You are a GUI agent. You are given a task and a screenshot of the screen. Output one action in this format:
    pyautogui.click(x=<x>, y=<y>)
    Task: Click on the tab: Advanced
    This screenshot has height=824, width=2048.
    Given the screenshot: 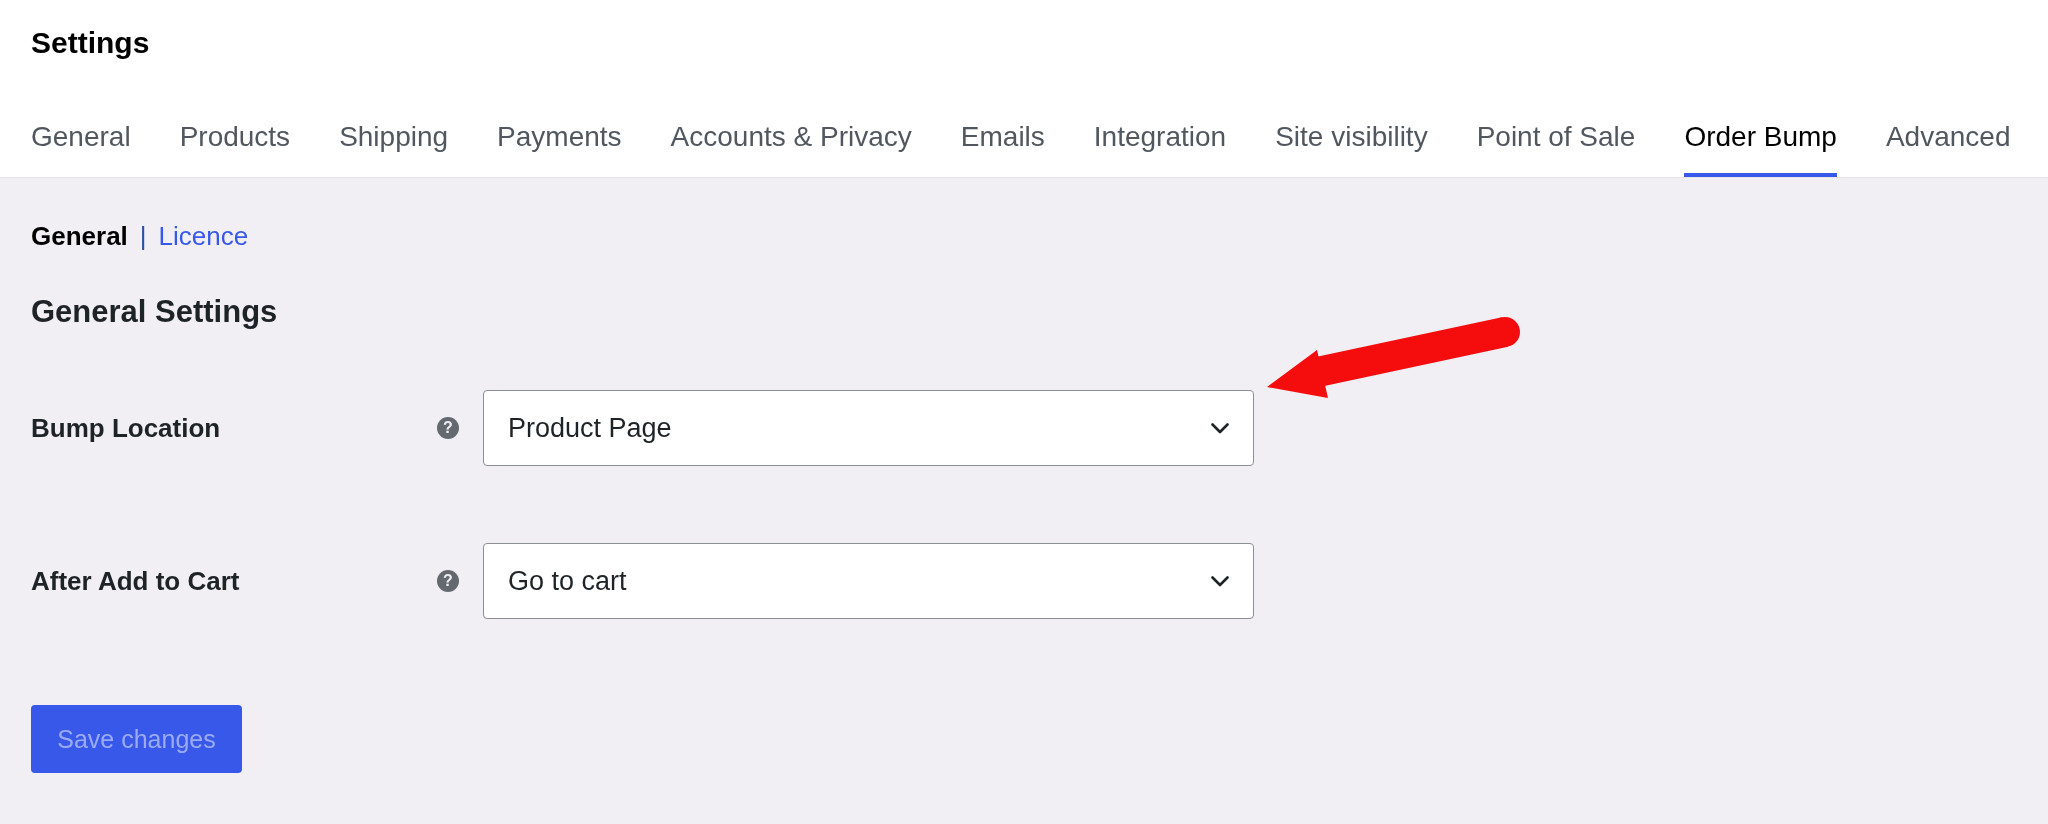 What is the action you would take?
    pyautogui.click(x=1948, y=148)
    